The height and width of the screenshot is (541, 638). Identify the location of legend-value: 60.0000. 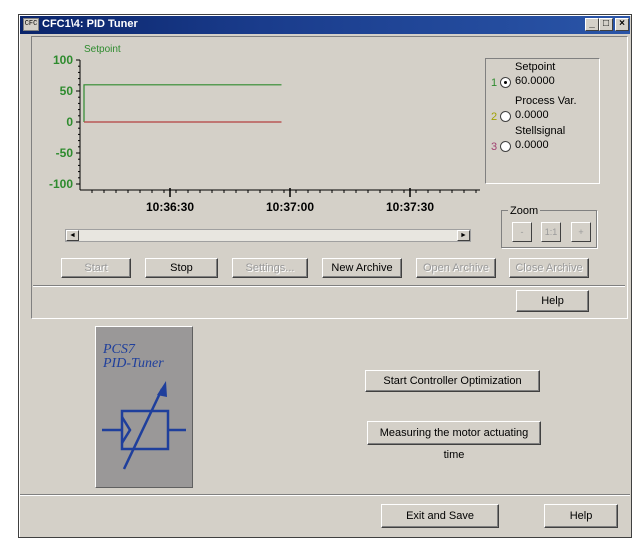
(535, 81).